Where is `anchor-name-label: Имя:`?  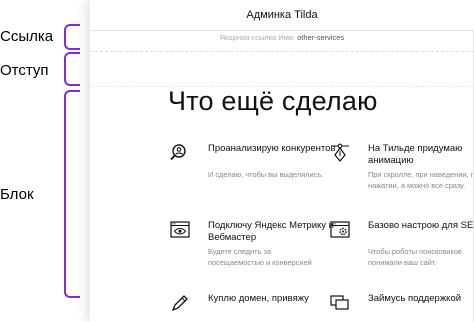 anchor-name-label: Имя: is located at coordinates (287, 37).